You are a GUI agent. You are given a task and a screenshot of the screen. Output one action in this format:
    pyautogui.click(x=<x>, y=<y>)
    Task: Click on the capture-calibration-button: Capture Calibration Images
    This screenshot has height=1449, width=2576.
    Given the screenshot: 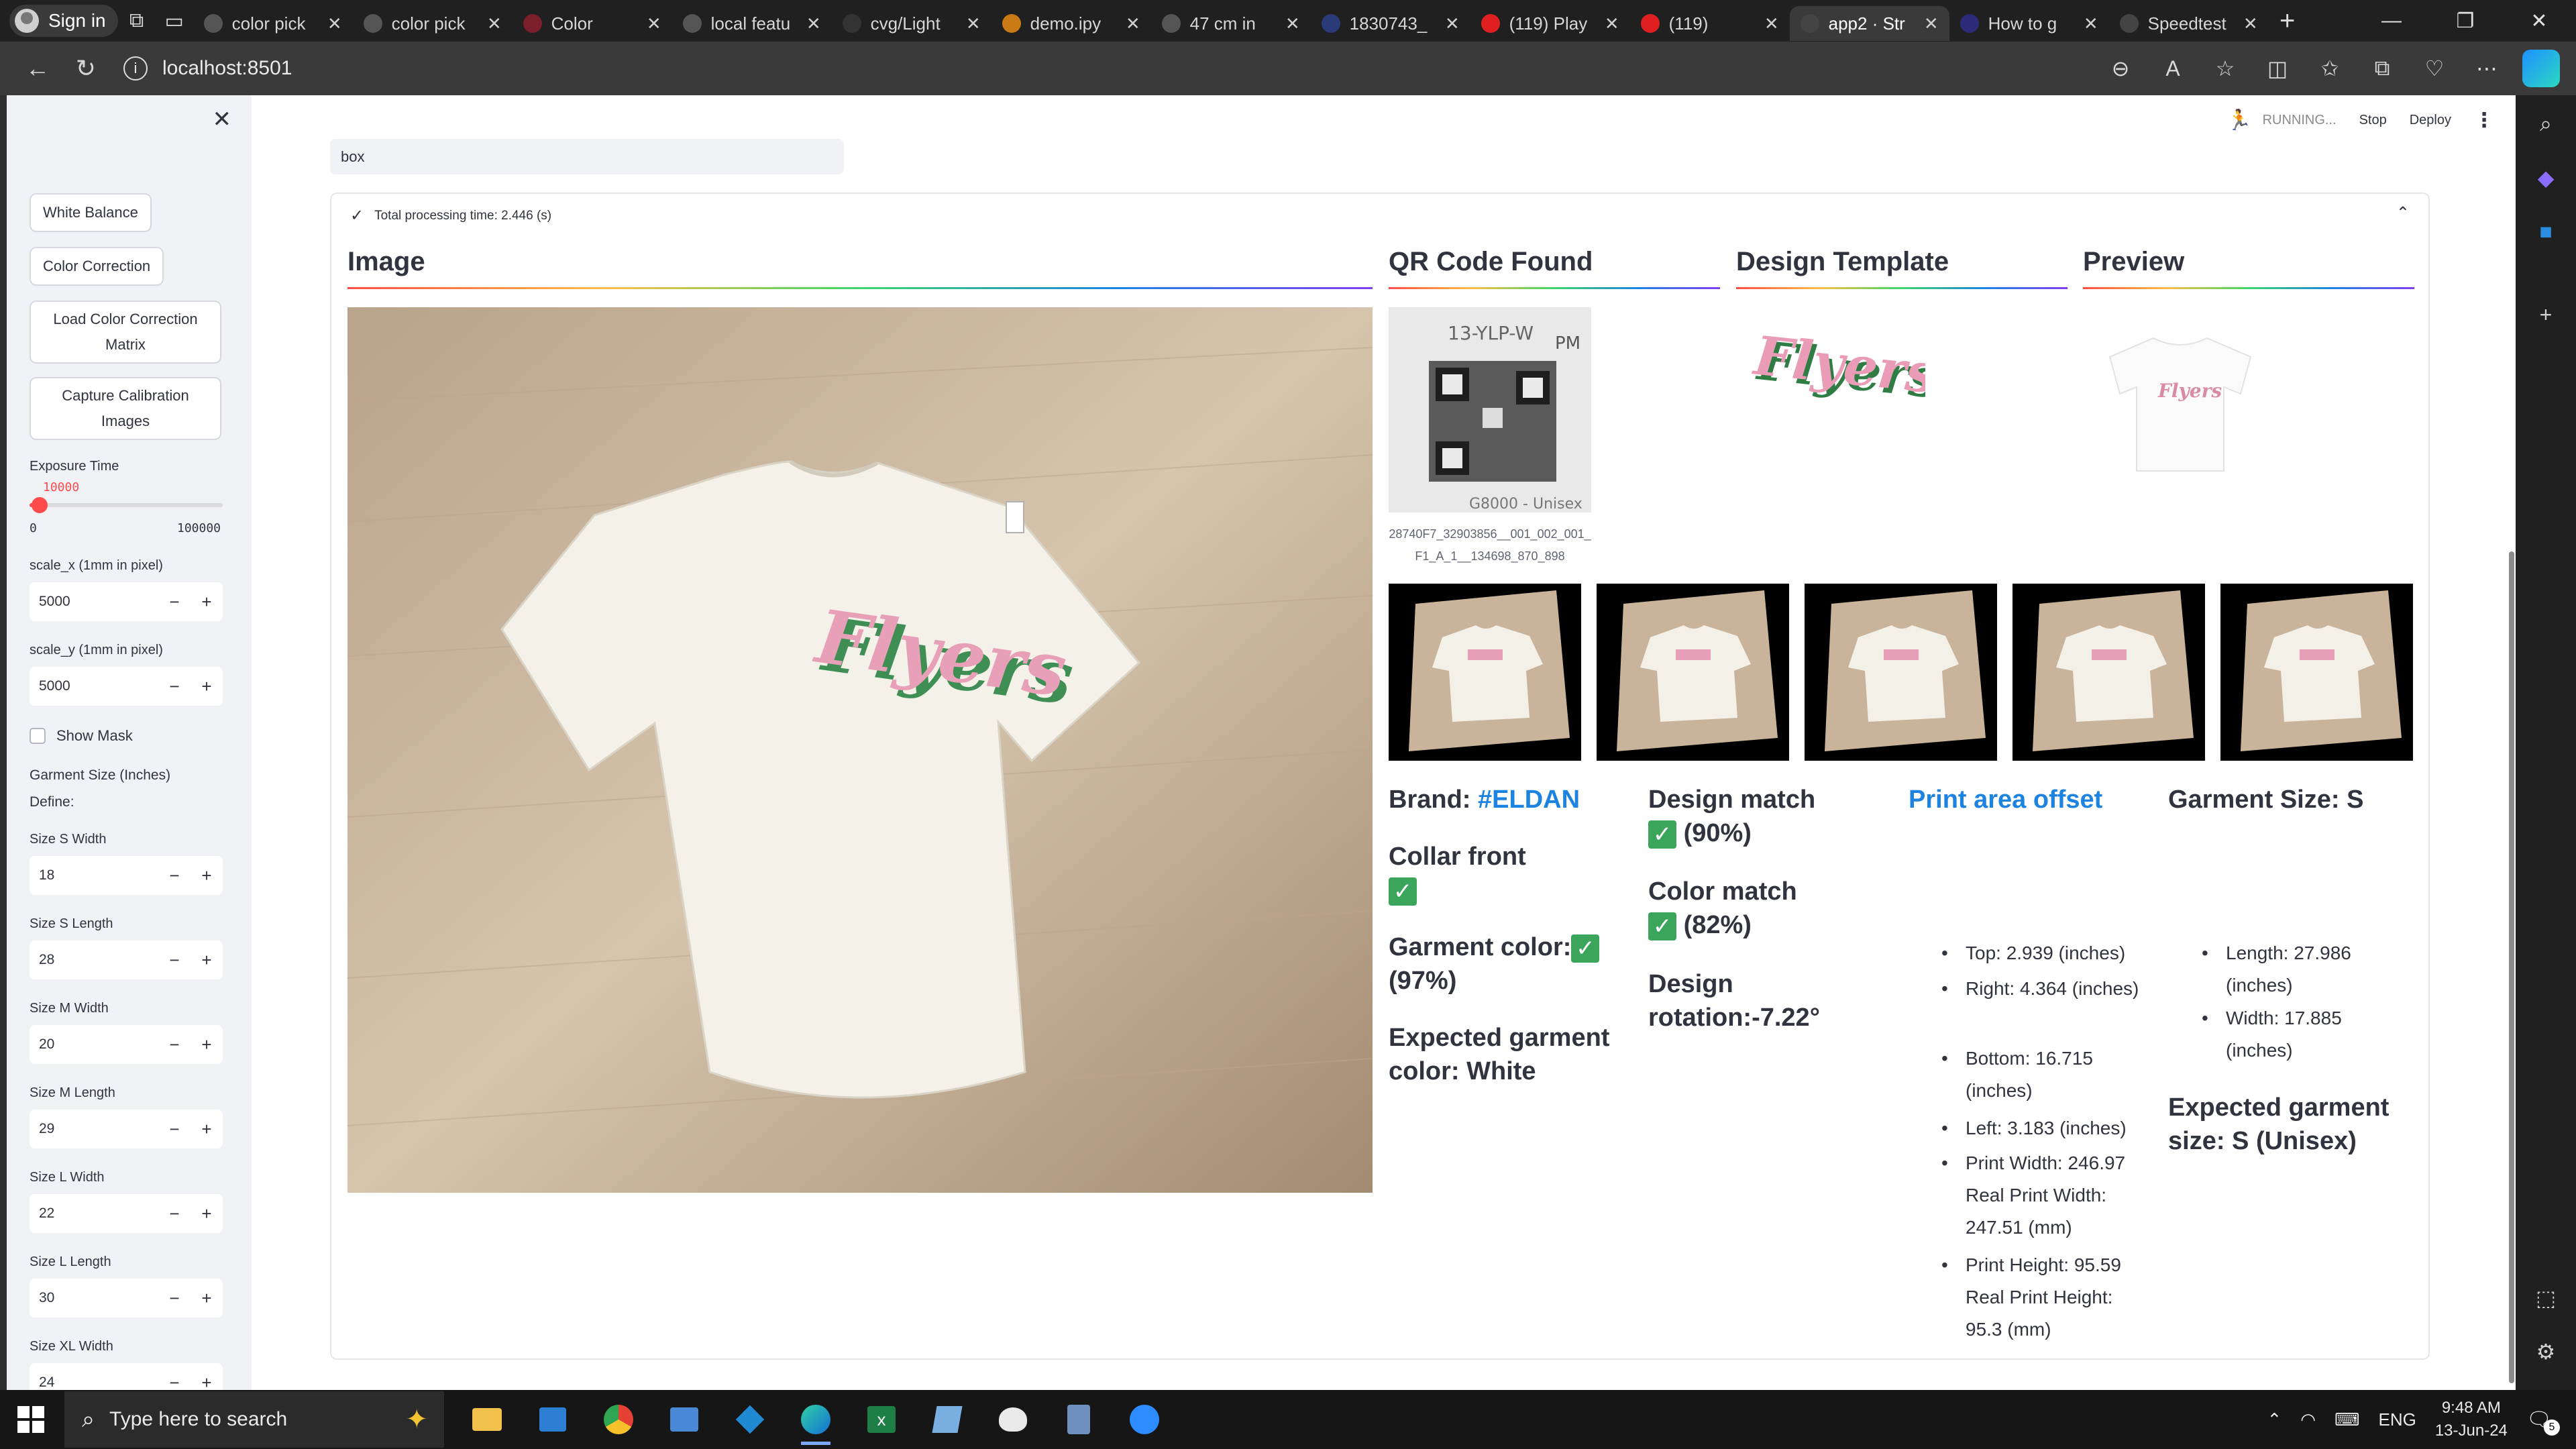 What is the action you would take?
    pyautogui.click(x=125, y=408)
    